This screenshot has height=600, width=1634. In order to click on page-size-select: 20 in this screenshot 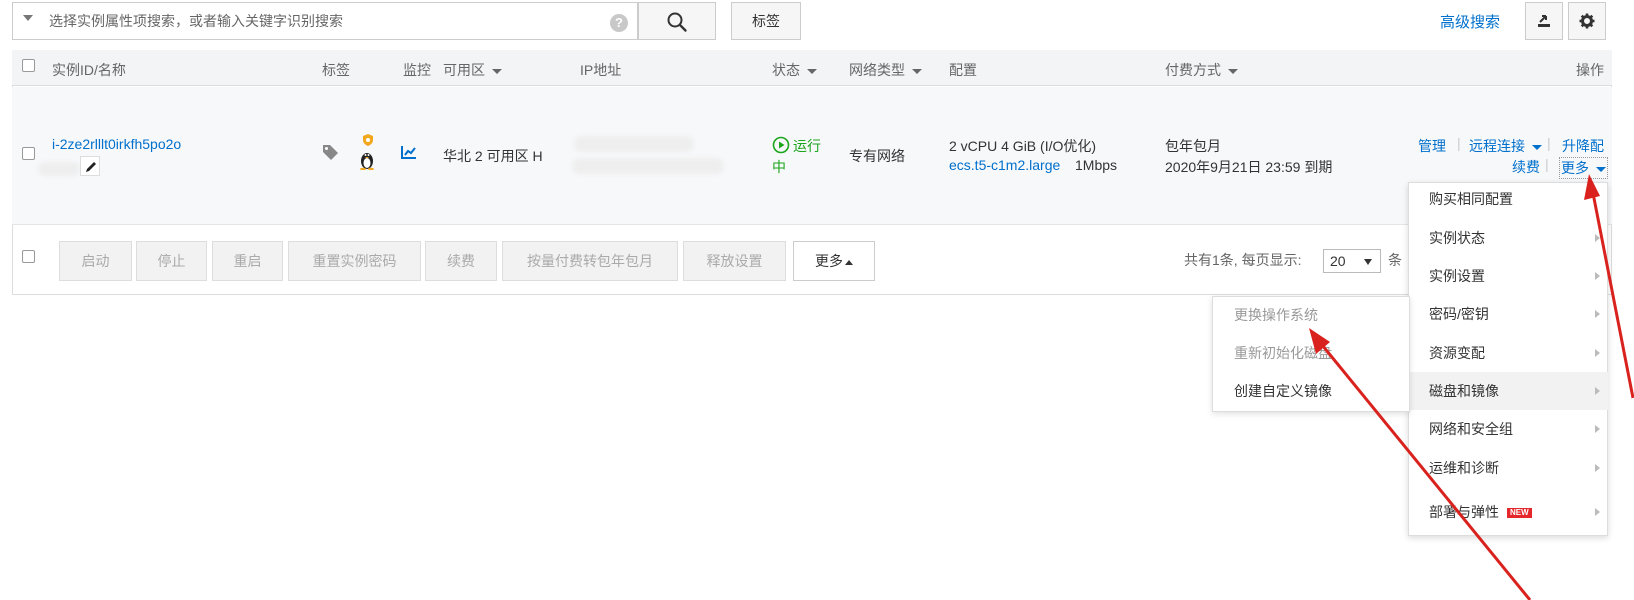, I will do `click(1352, 261)`.